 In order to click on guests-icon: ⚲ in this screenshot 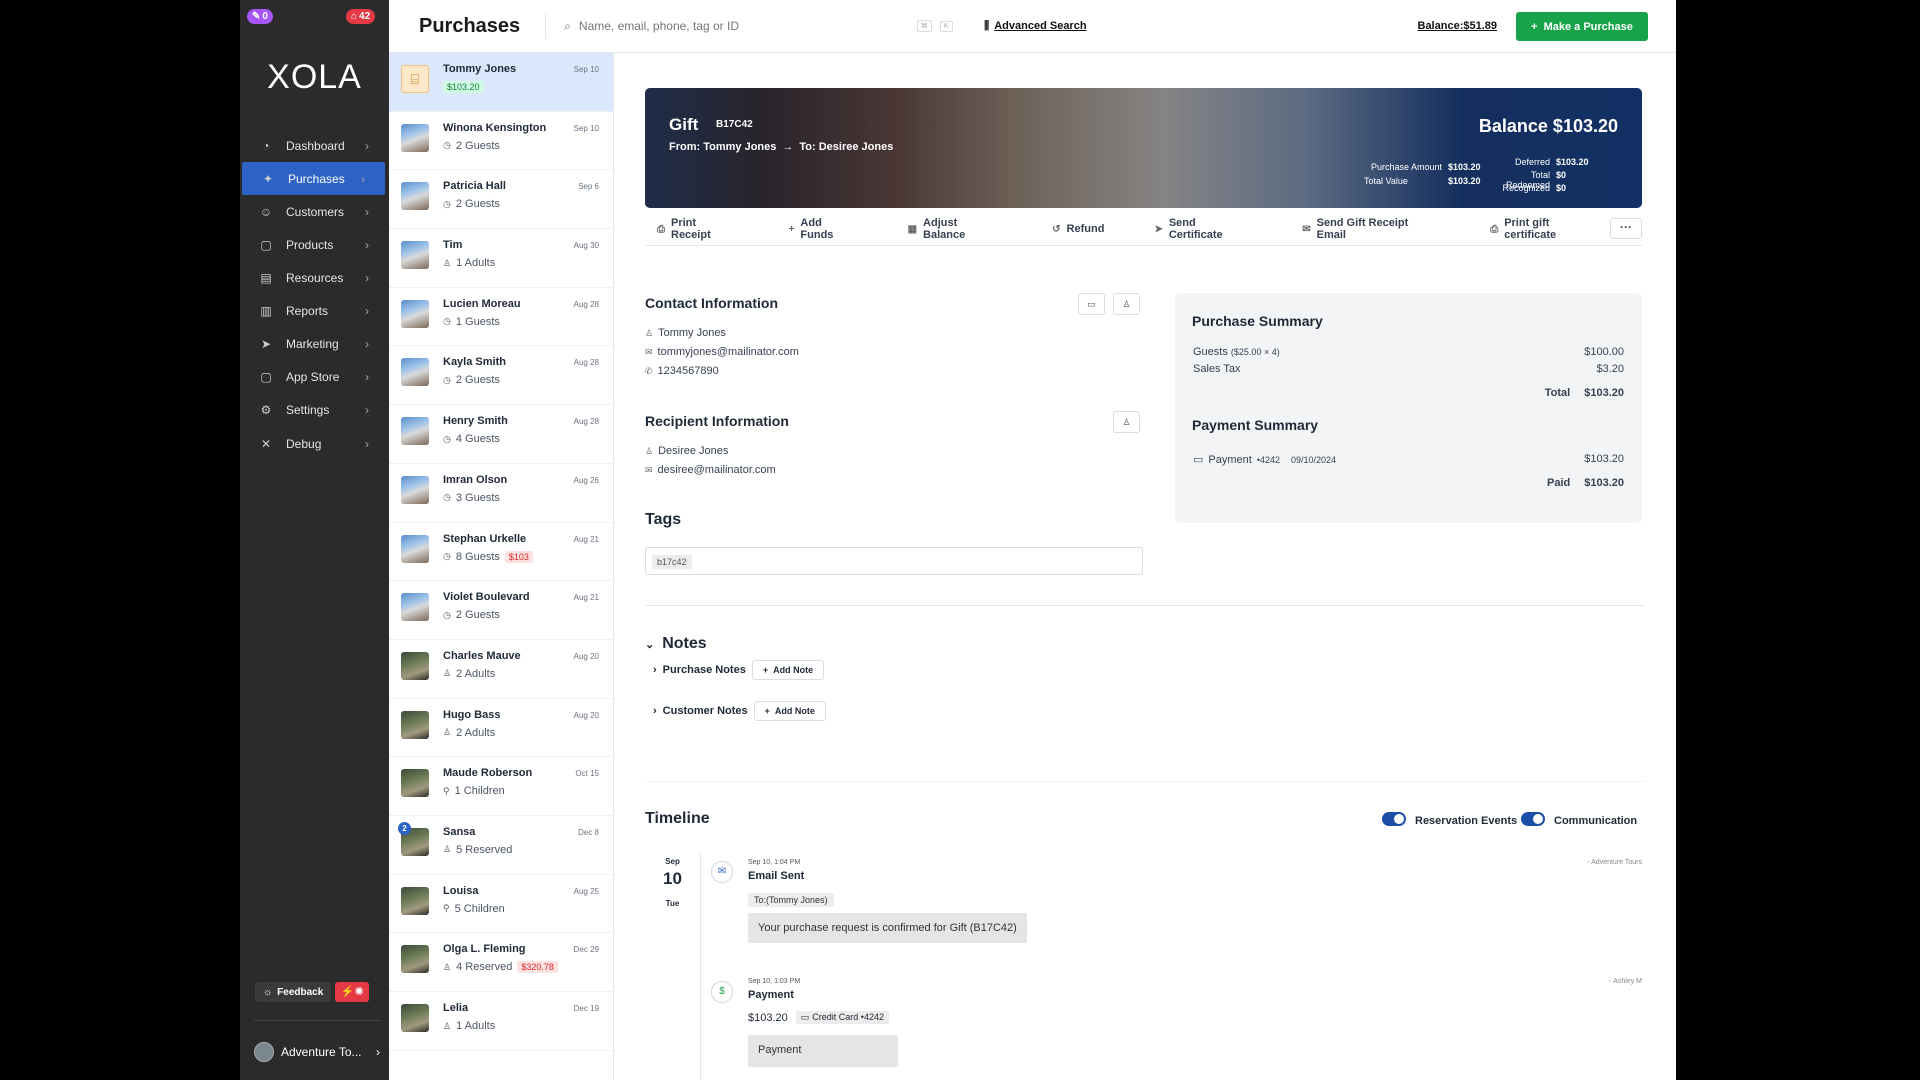, I will do `click(446, 790)`.